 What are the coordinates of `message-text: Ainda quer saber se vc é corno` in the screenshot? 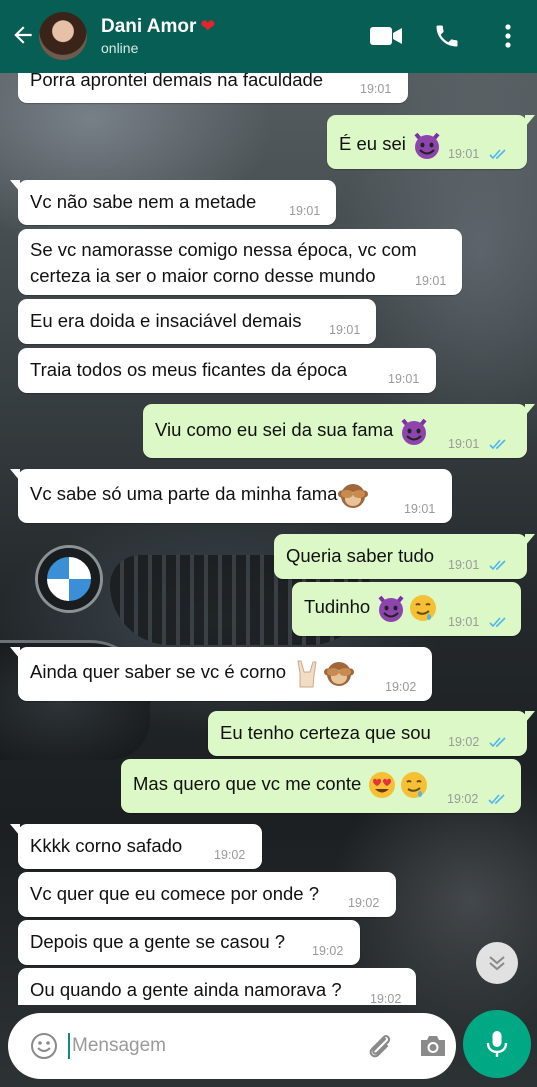 It's located at (158, 671).